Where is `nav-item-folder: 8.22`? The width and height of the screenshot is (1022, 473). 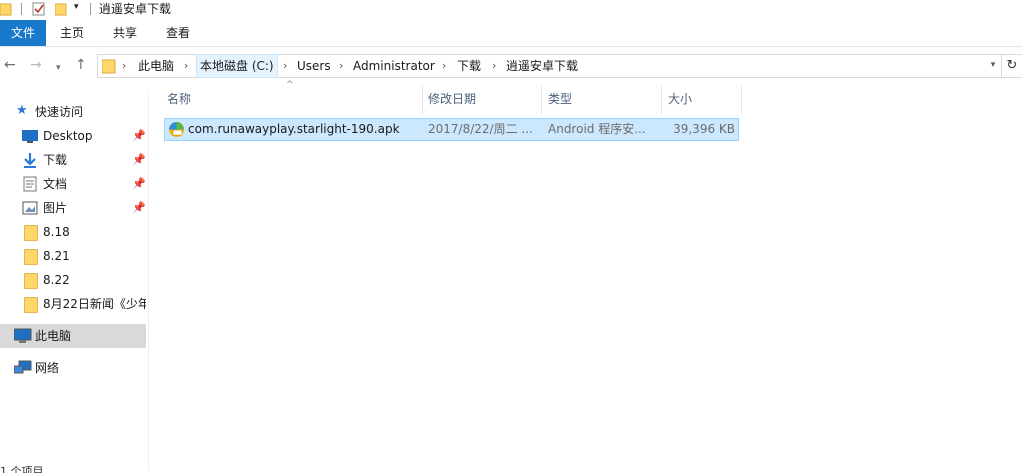
nav-item-folder: 8.22 is located at coordinates (73, 280).